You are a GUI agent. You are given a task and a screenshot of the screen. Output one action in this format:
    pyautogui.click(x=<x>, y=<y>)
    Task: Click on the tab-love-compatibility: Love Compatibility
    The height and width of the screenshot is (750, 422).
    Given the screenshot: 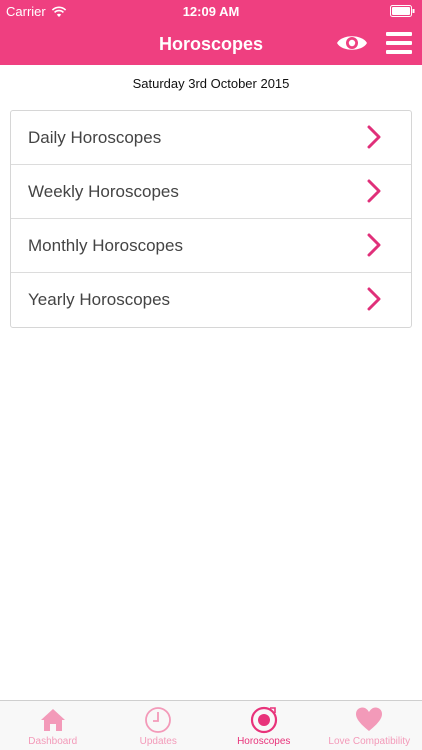 What is the action you would take?
    pyautogui.click(x=369, y=725)
    